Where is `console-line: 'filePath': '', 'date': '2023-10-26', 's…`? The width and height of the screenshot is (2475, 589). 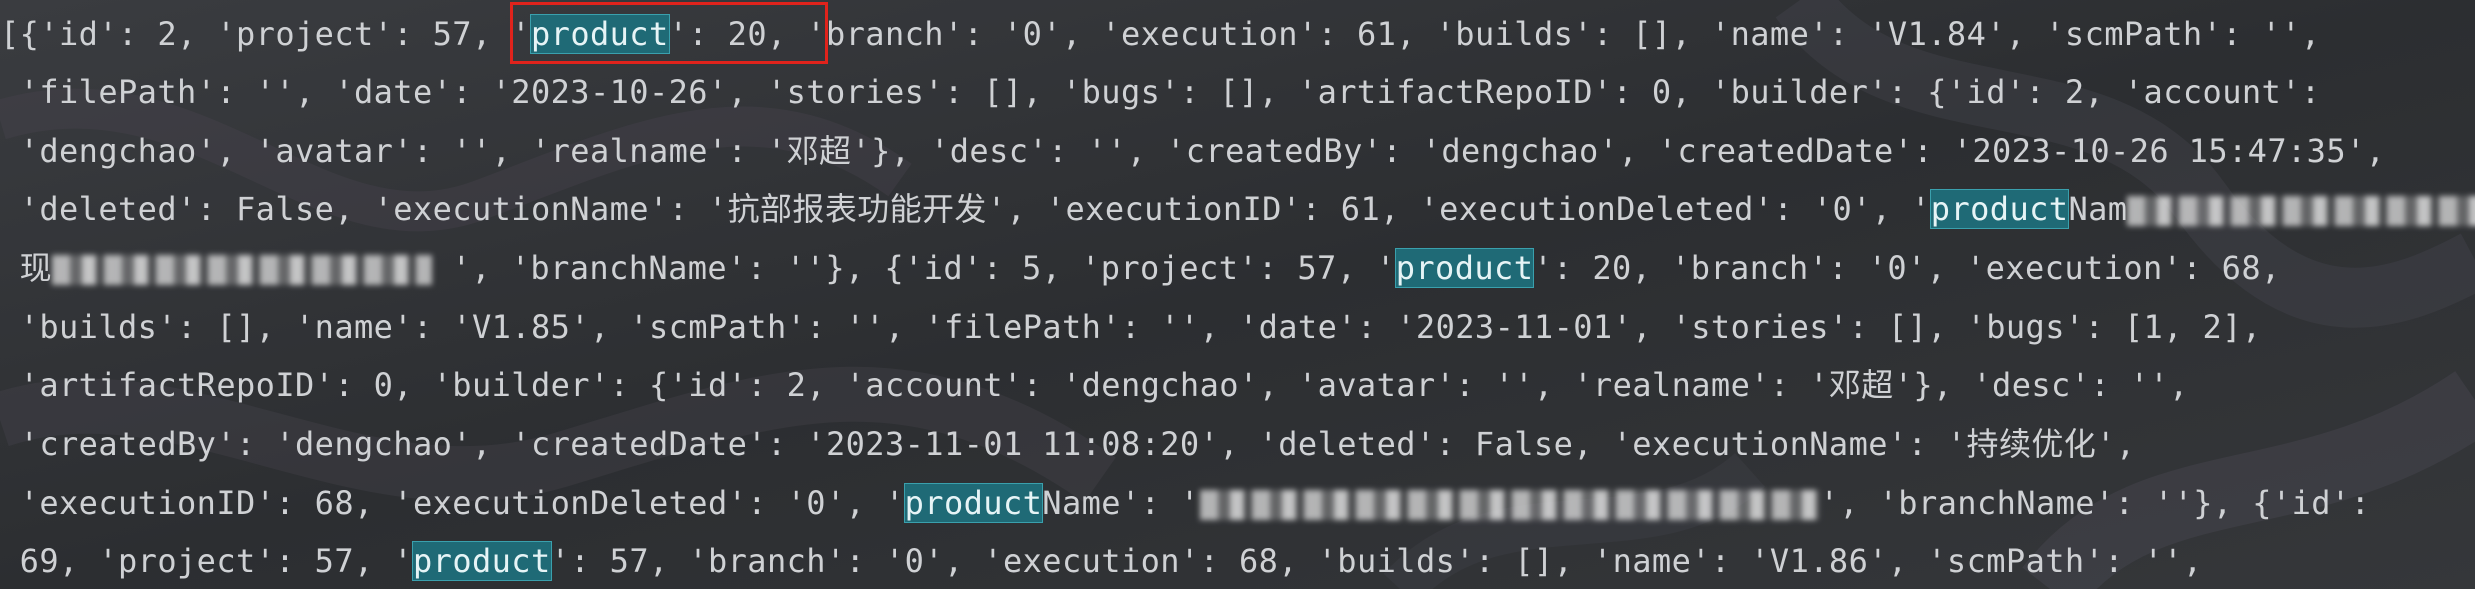
console-line: 'filePath': '', 'date': '2023-10-26', 's… is located at coordinates (1160, 92).